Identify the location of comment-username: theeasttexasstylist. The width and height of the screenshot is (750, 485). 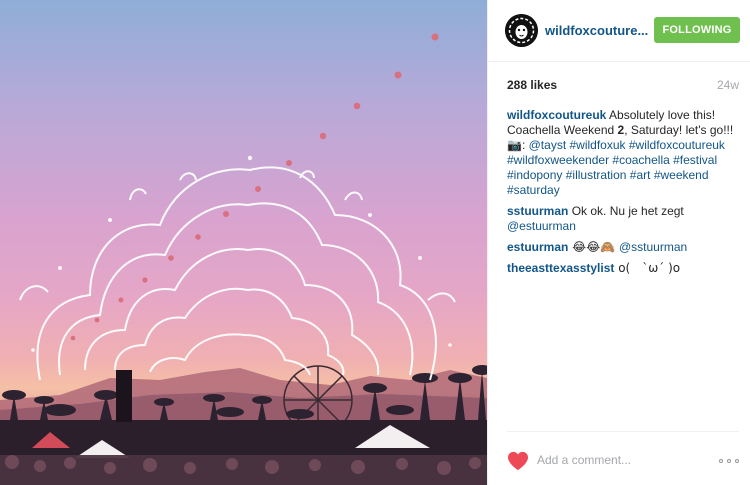
(560, 268).